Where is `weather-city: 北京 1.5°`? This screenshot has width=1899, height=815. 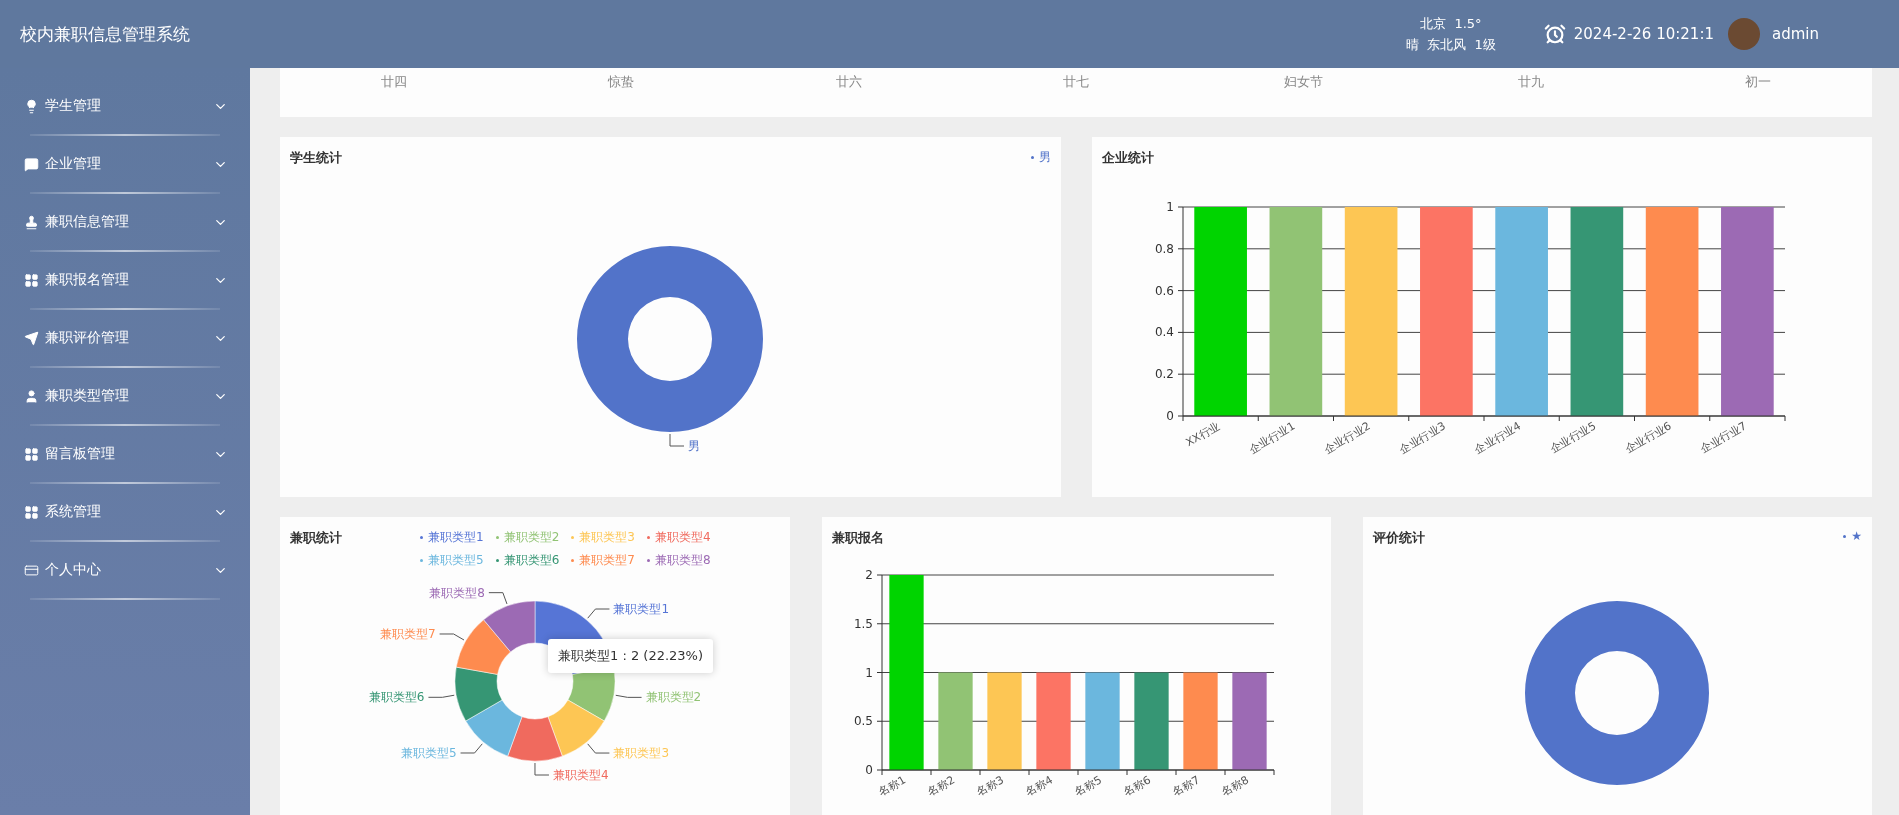 weather-city: 北京 1.5° is located at coordinates (1451, 23).